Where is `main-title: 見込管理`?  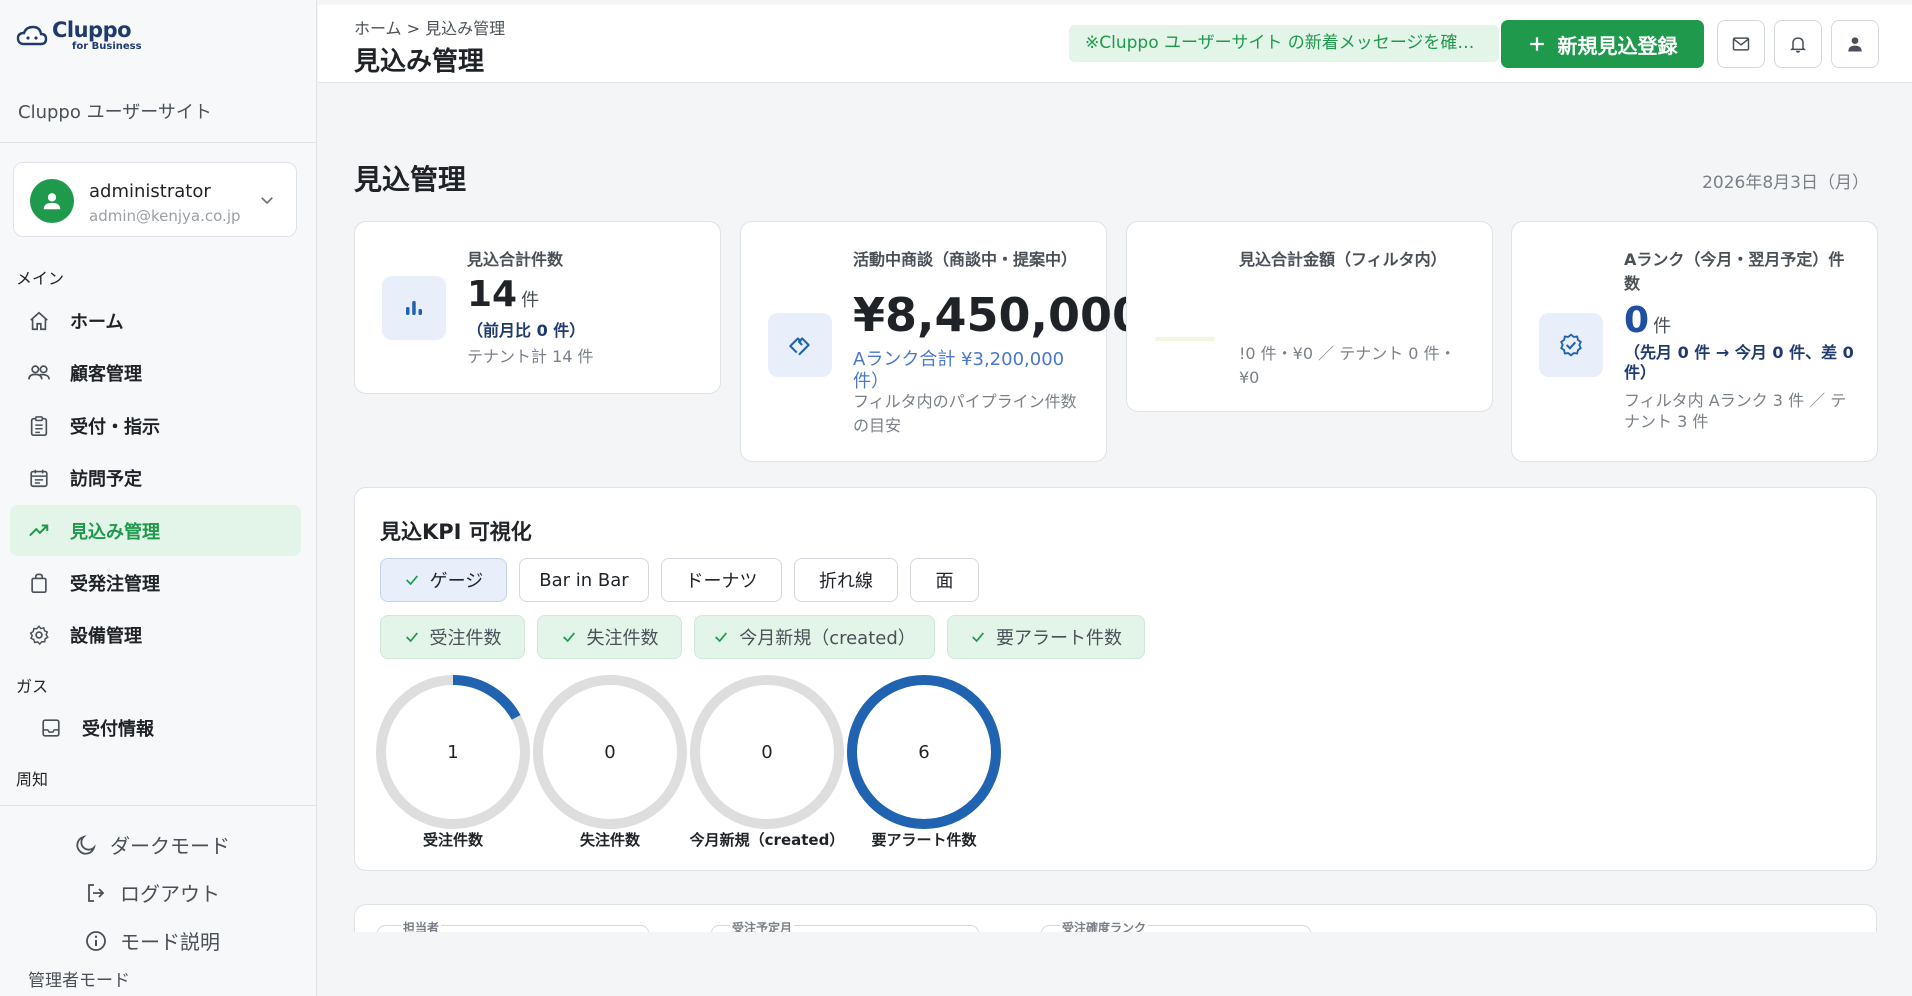
main-title: 見込管理 is located at coordinates (410, 179).